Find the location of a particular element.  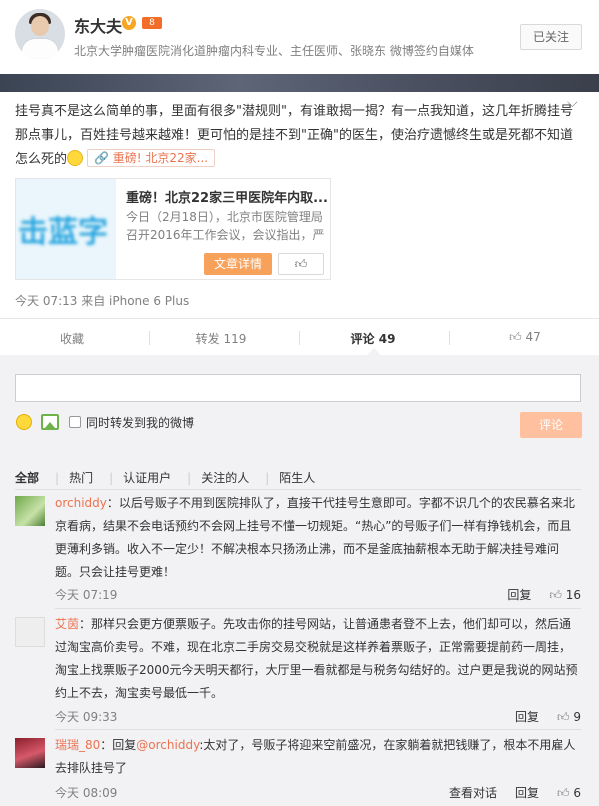

commenter-name: 艾茵 is located at coordinates (67, 624).